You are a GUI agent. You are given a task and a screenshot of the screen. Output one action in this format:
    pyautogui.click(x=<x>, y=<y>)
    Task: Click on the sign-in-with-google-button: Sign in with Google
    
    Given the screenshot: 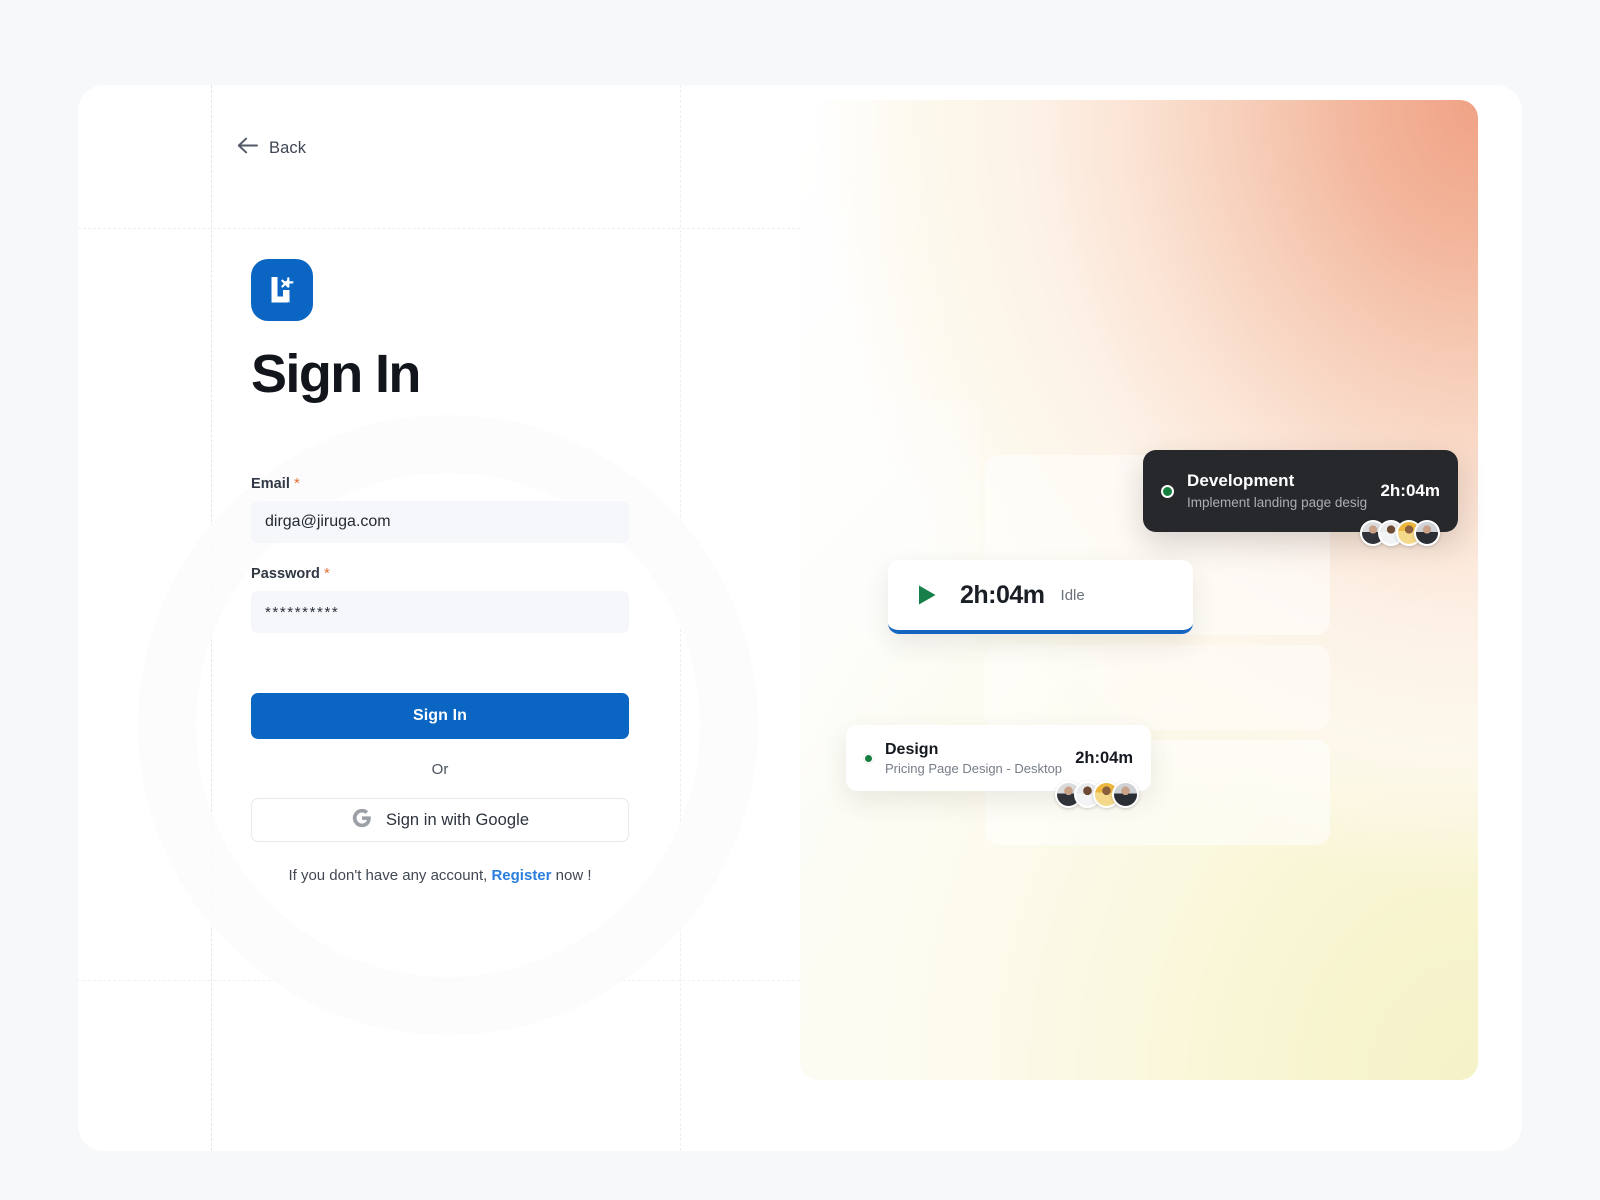 What is the action you would take?
    pyautogui.click(x=440, y=820)
    